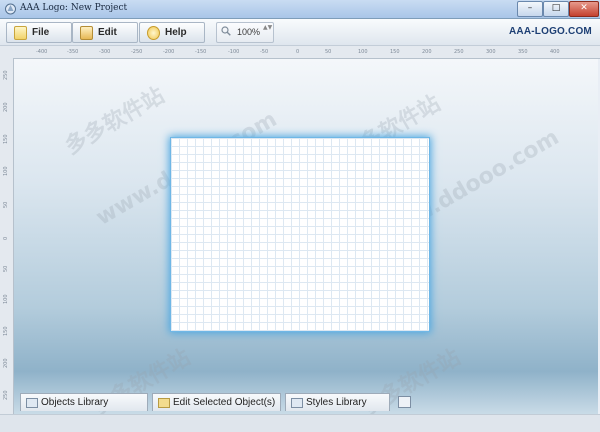 This screenshot has width=600, height=432. What do you see at coordinates (20, 33) in the screenshot?
I see `file-icon` at bounding box center [20, 33].